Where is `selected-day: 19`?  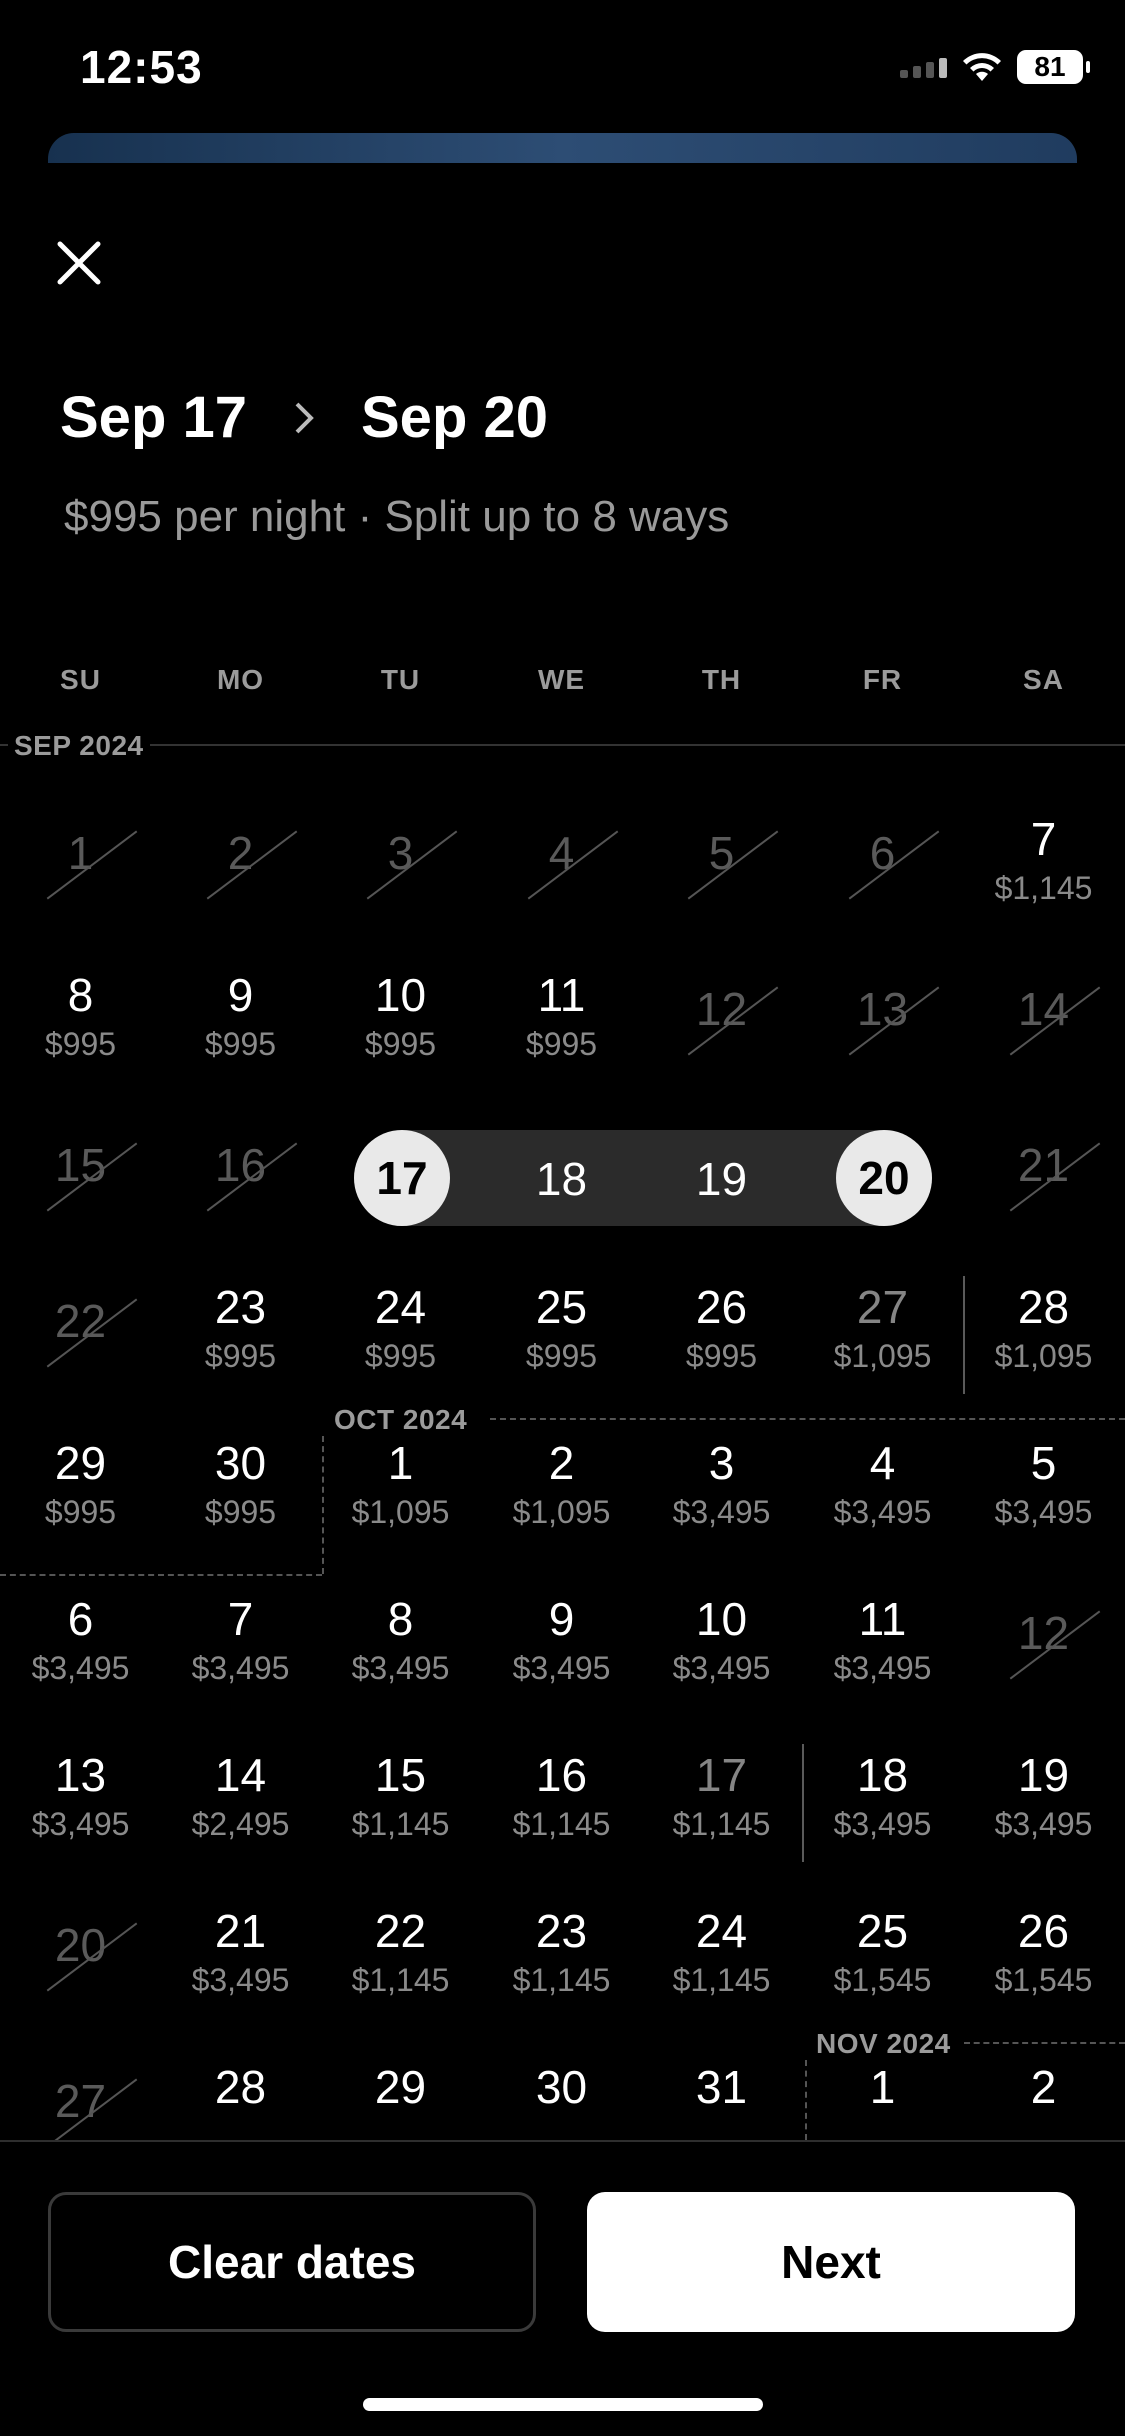
selected-day: 19 is located at coordinates (721, 1179).